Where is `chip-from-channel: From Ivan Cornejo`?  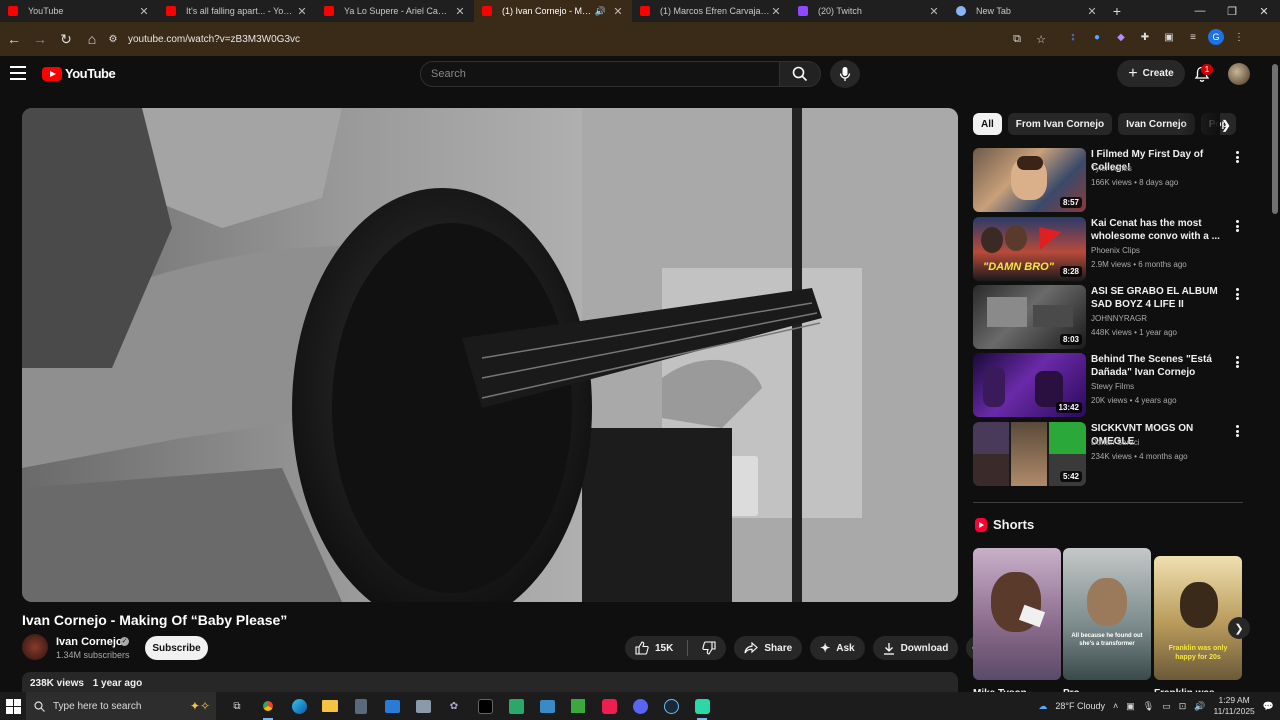 chip-from-channel: From Ivan Cornejo is located at coordinates (1060, 124).